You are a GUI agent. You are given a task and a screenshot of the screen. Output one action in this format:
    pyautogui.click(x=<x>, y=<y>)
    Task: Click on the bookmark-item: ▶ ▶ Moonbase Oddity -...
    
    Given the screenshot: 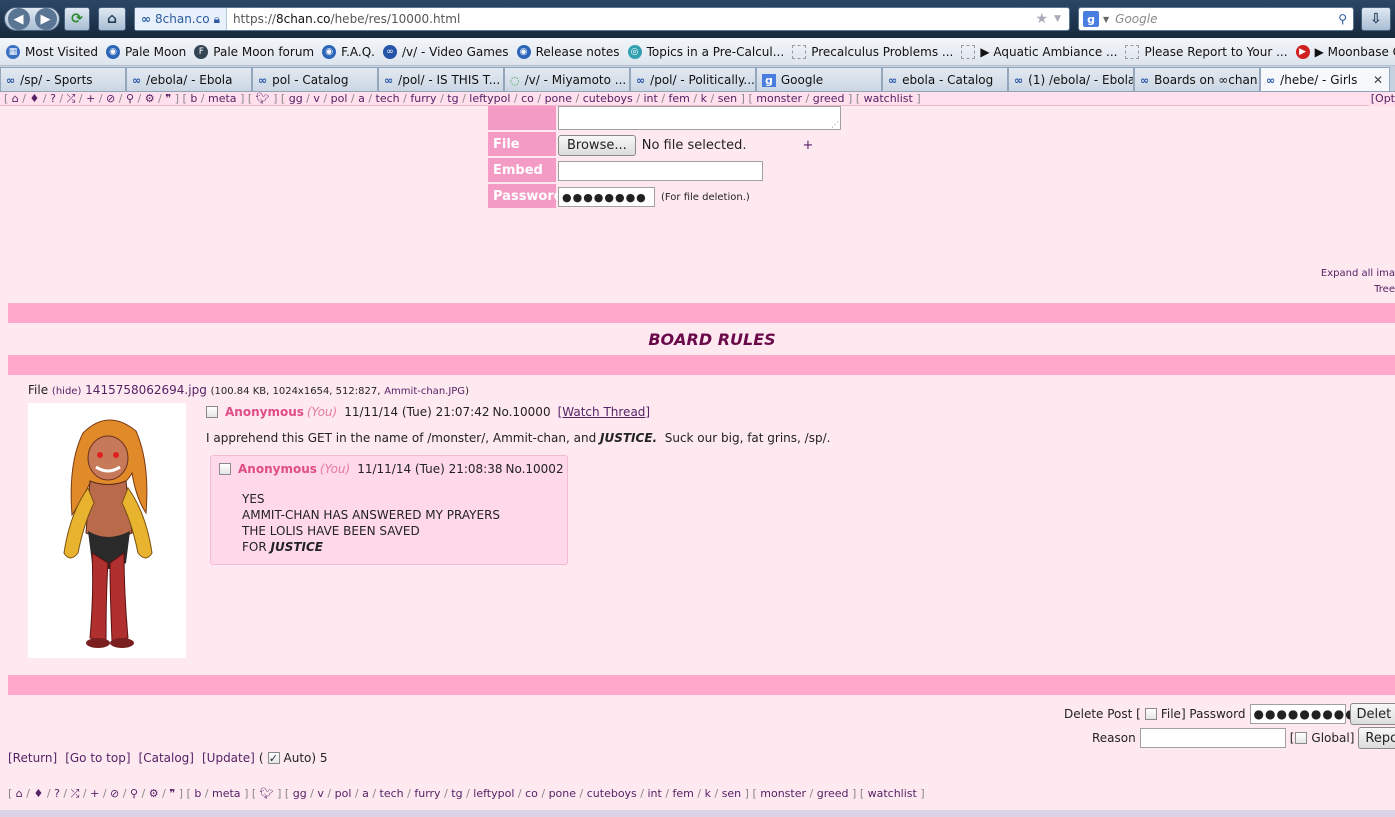 What is the action you would take?
    pyautogui.click(x=1345, y=51)
    